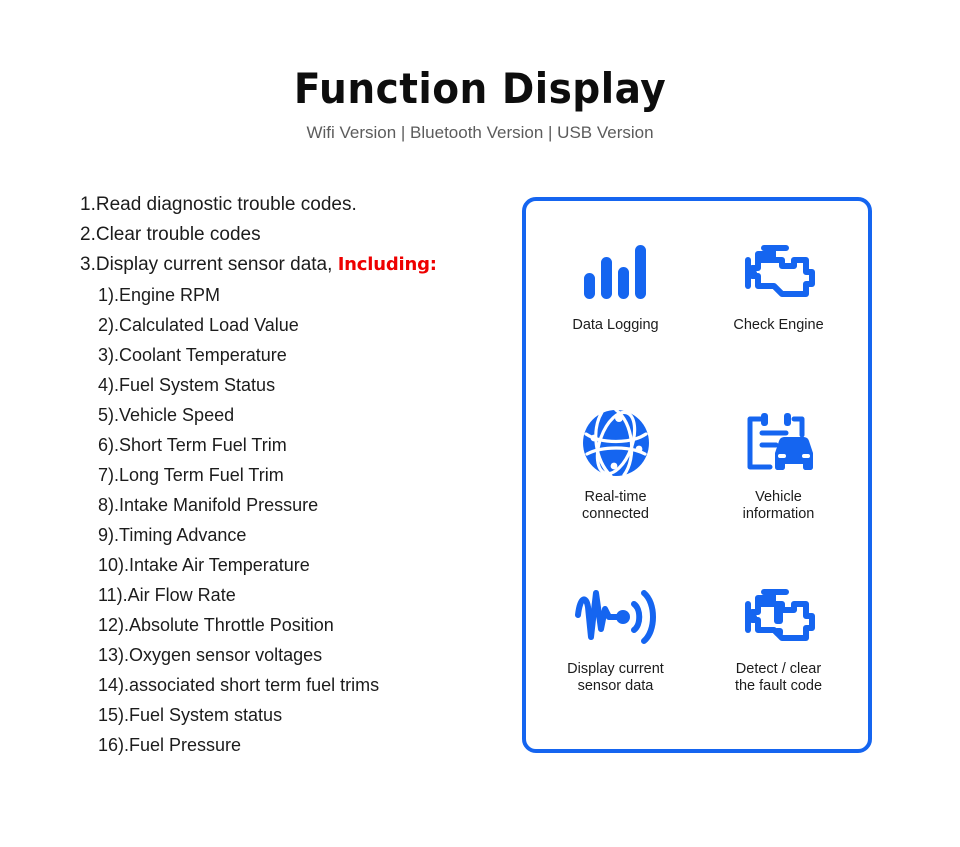 The height and width of the screenshot is (847, 960). What do you see at coordinates (387, 264) in the screenshot?
I see `including-emphasis: Including:` at bounding box center [387, 264].